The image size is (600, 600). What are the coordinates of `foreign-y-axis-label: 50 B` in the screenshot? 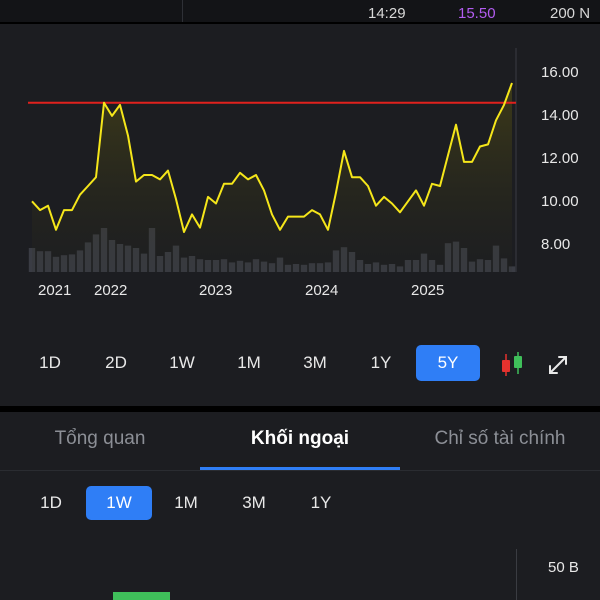 It's located at (563, 567).